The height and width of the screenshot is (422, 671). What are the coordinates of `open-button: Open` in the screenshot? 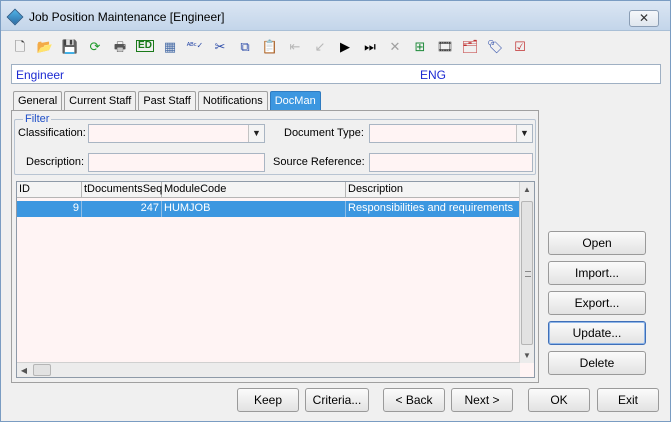 It's located at (597, 243).